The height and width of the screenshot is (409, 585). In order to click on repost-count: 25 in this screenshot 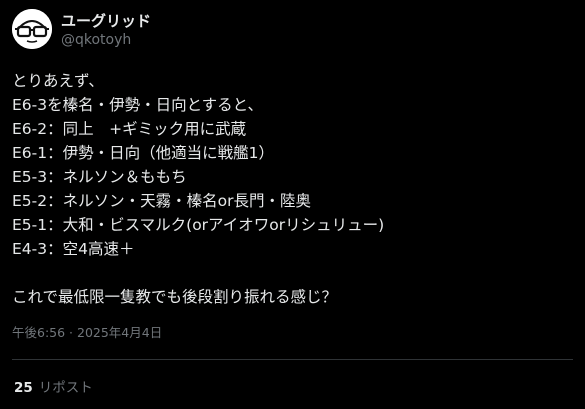, I will do `click(23, 388)`.